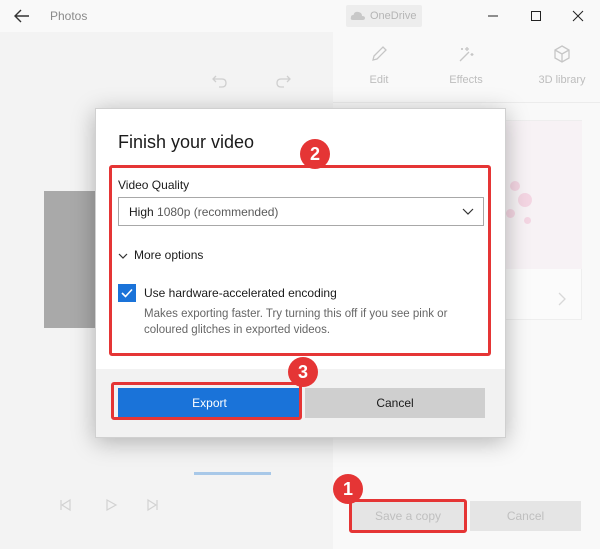 The height and width of the screenshot is (549, 600). I want to click on back-button, so click(22, 16).